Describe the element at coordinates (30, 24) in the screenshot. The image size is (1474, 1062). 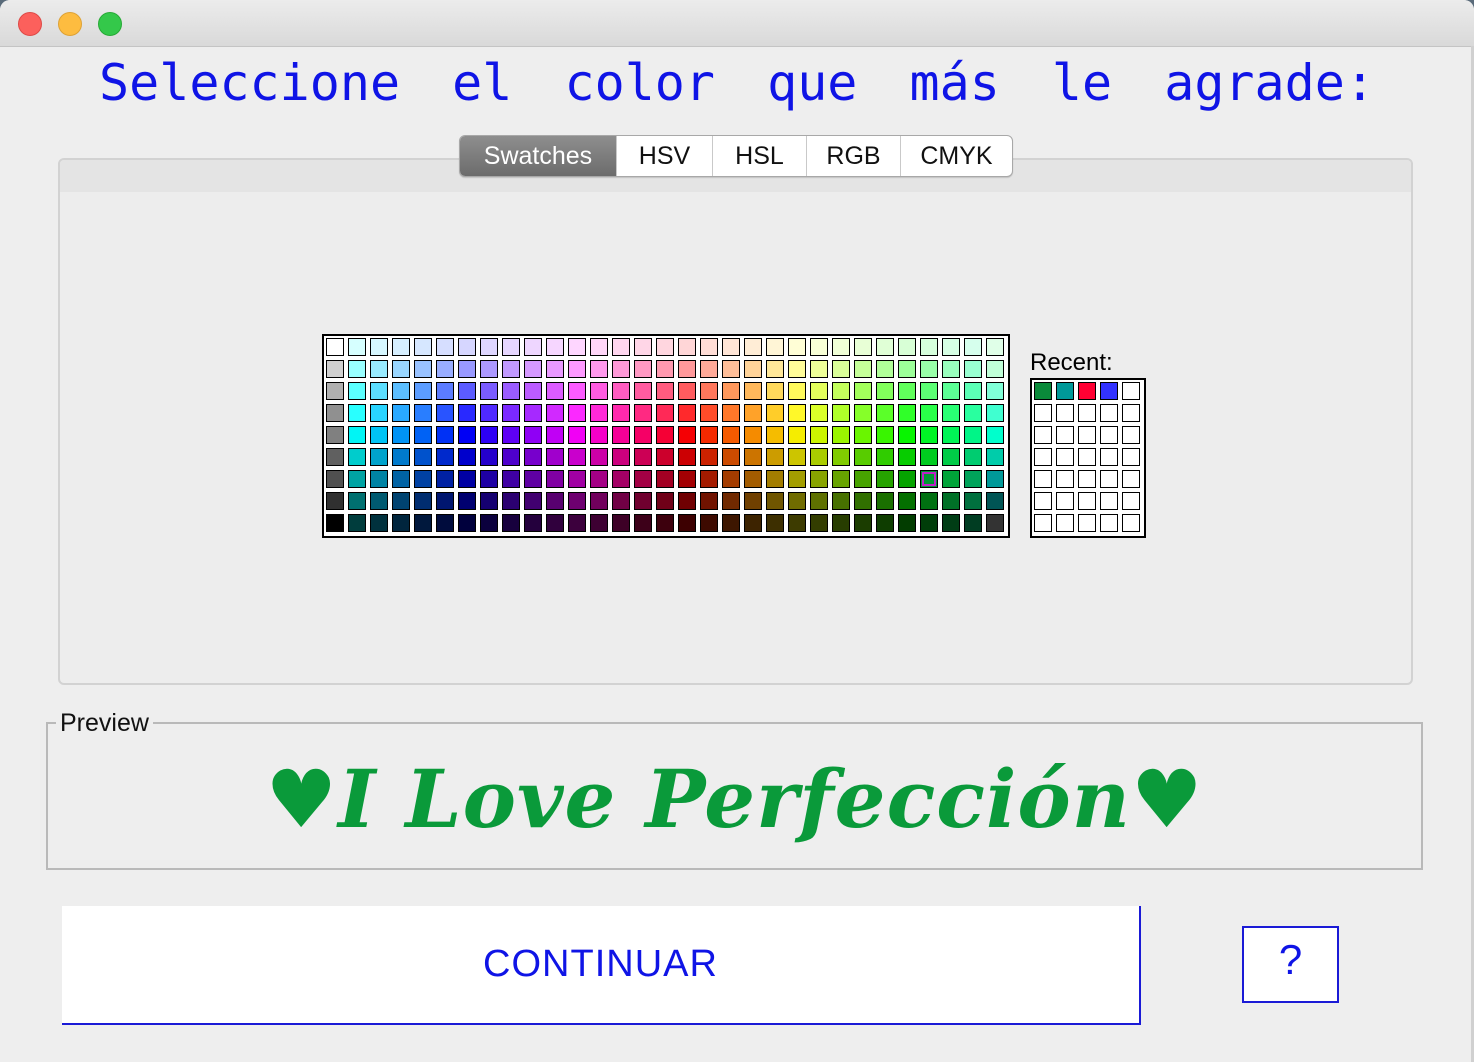
I see `close-window-button` at that location.